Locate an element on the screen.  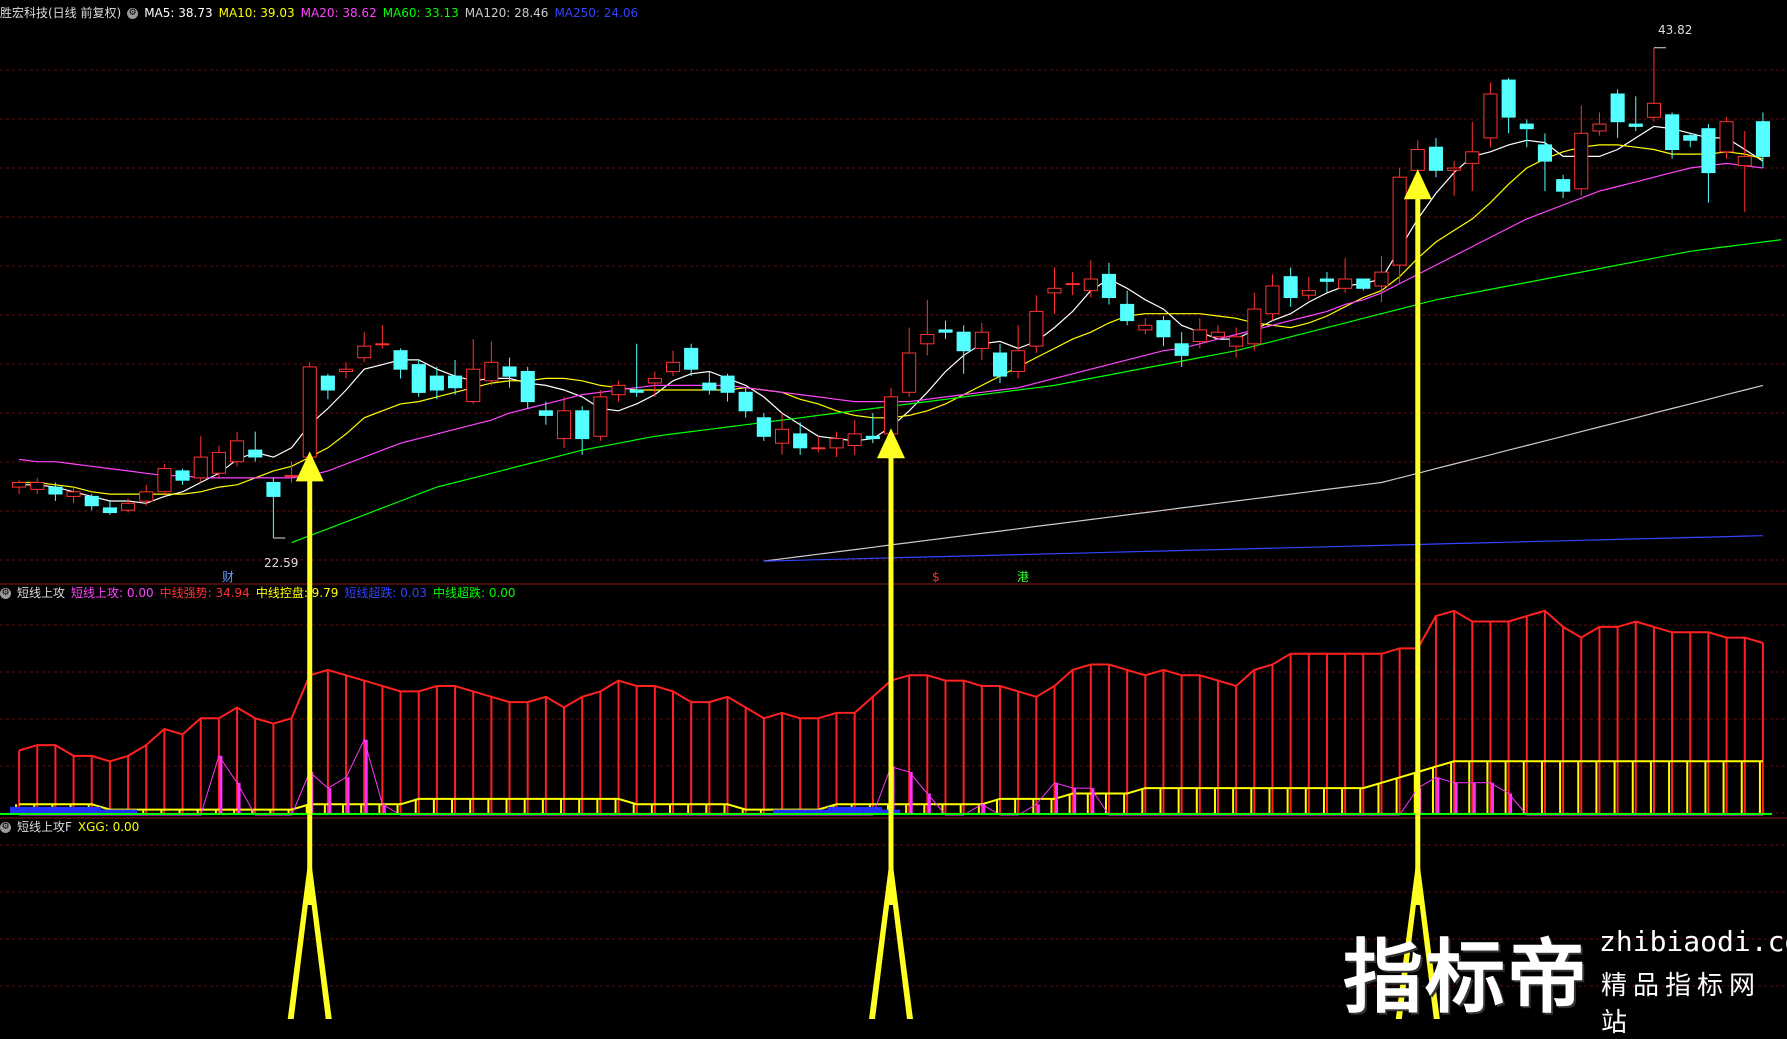
ma5-label: MA5: 38.73 is located at coordinates (178, 13).